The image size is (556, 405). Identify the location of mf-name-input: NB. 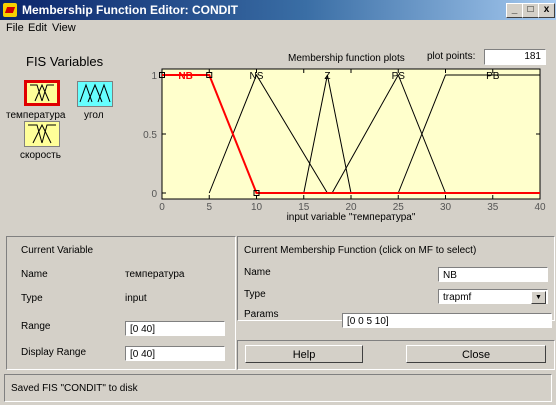
(493, 274).